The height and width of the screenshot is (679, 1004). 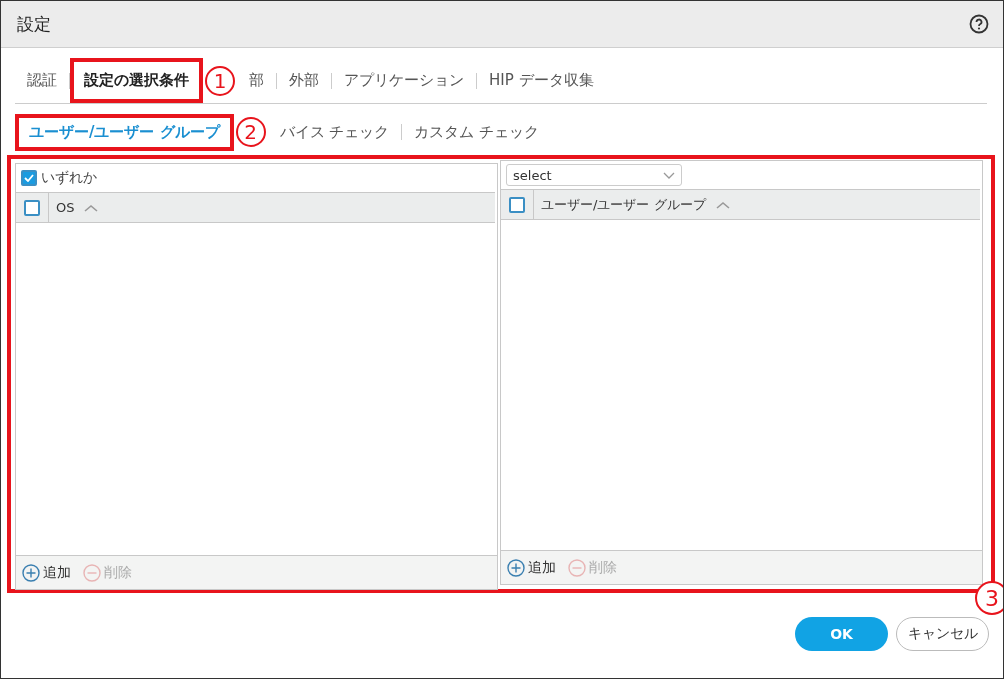 What do you see at coordinates (136, 80) in the screenshot?
I see `tab: 設定の選択条件` at bounding box center [136, 80].